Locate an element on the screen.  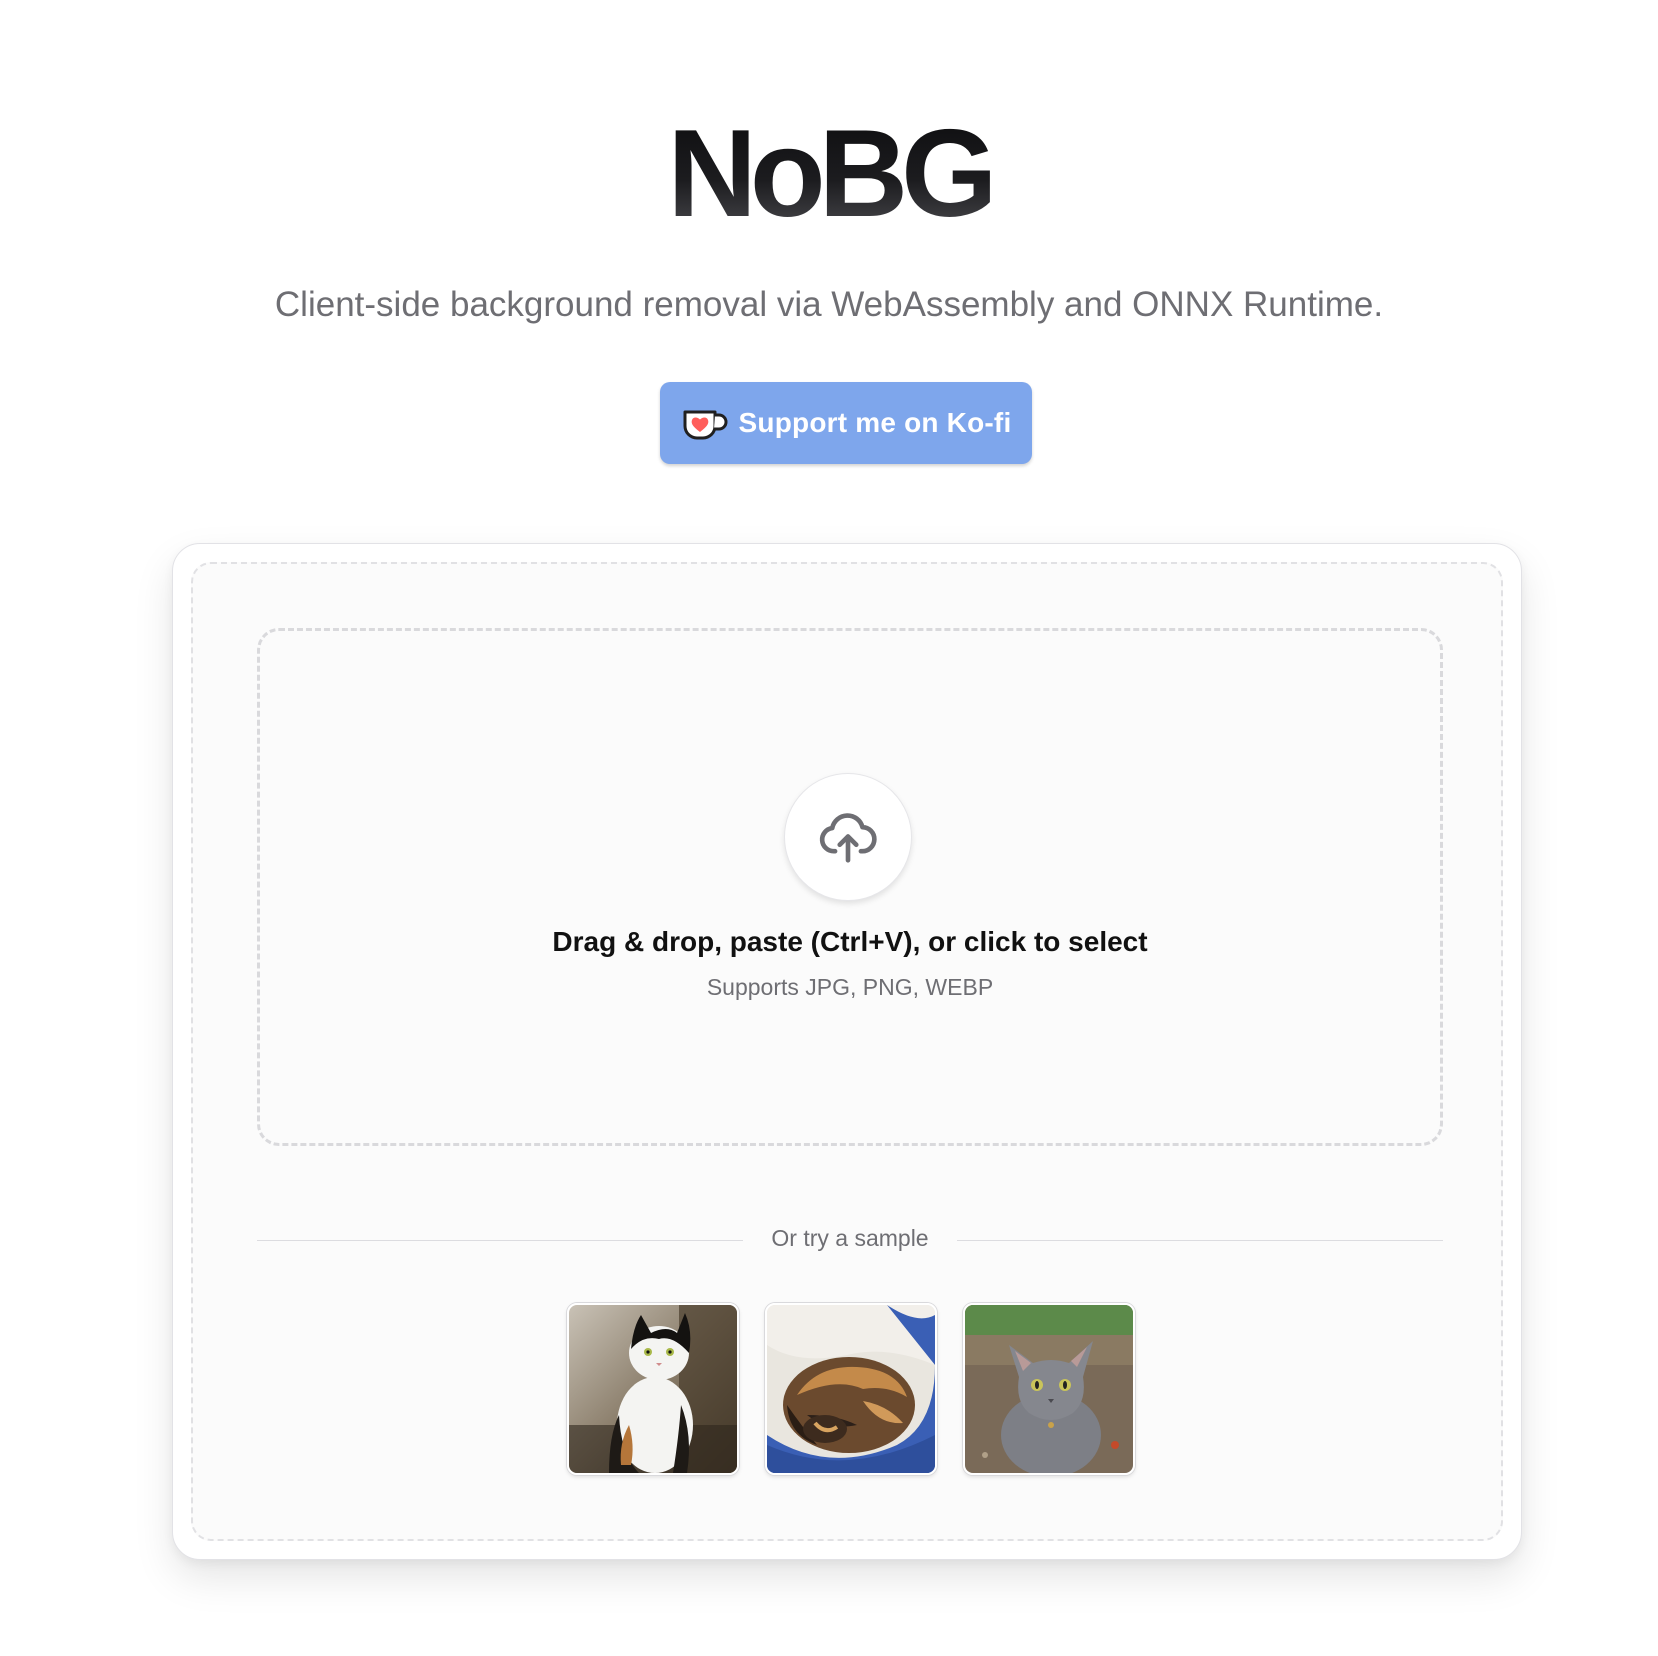
sample-cat-tortoiseshell-image is located at coordinates (851, 1389).